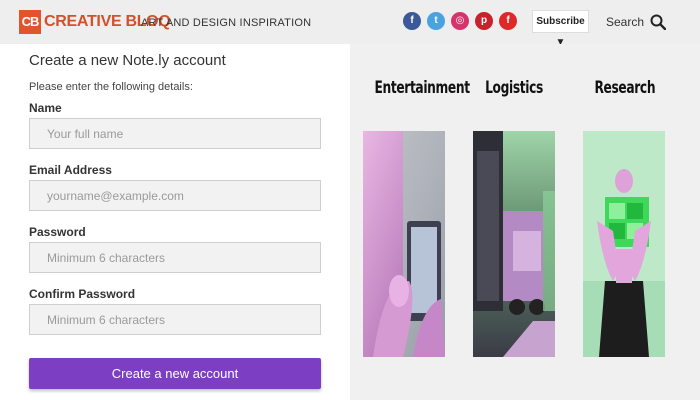  I want to click on instagram-icon: ◎, so click(460, 21).